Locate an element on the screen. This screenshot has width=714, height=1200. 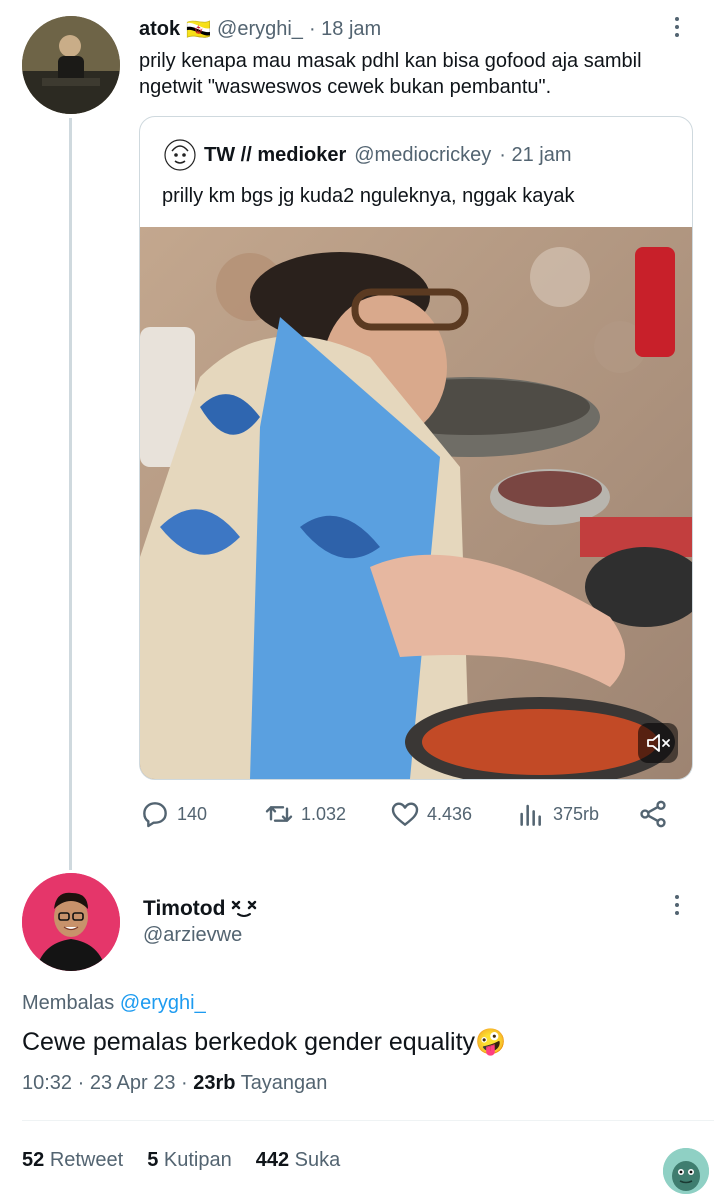
replying-handle-link: @eryghi_ is located at coordinates (163, 1003).